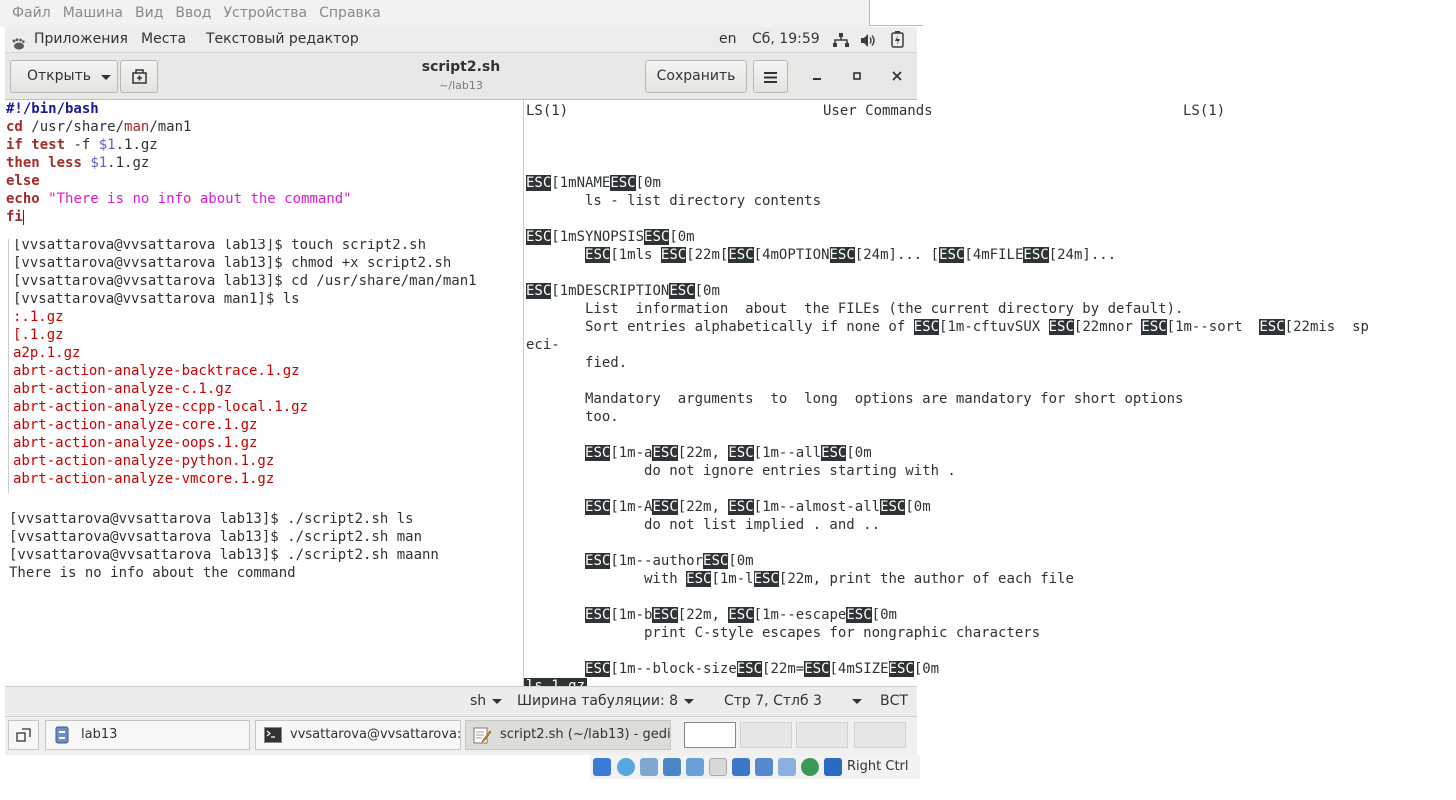 The image size is (1456, 800). I want to click on task-file-manager: lab13, so click(147, 735).